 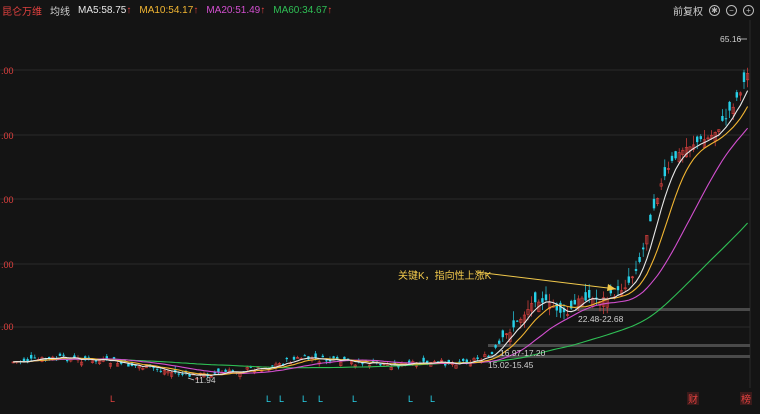 I want to click on zone-label-1: 22.48-22.68, so click(x=601, y=319).